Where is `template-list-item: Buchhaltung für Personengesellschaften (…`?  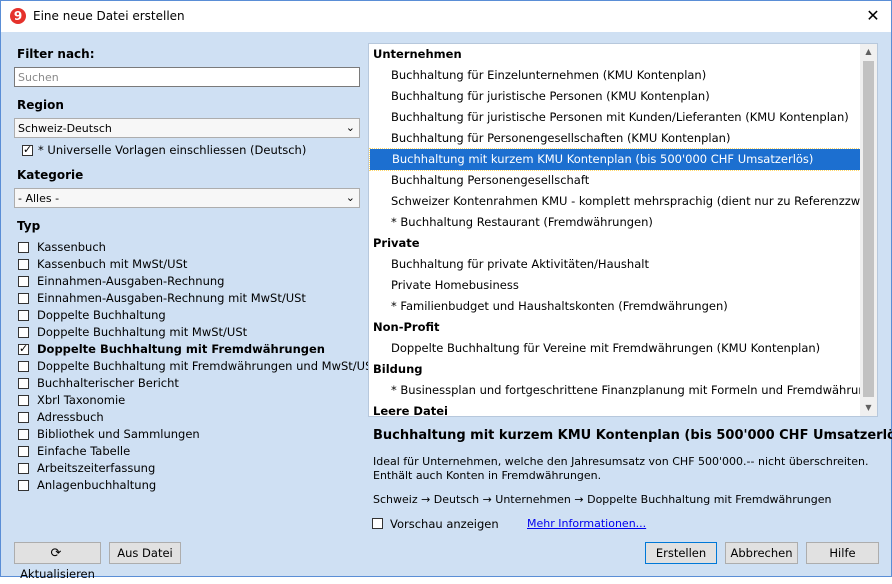 template-list-item: Buchhaltung für Personengesellschaften (… is located at coordinates (614, 138).